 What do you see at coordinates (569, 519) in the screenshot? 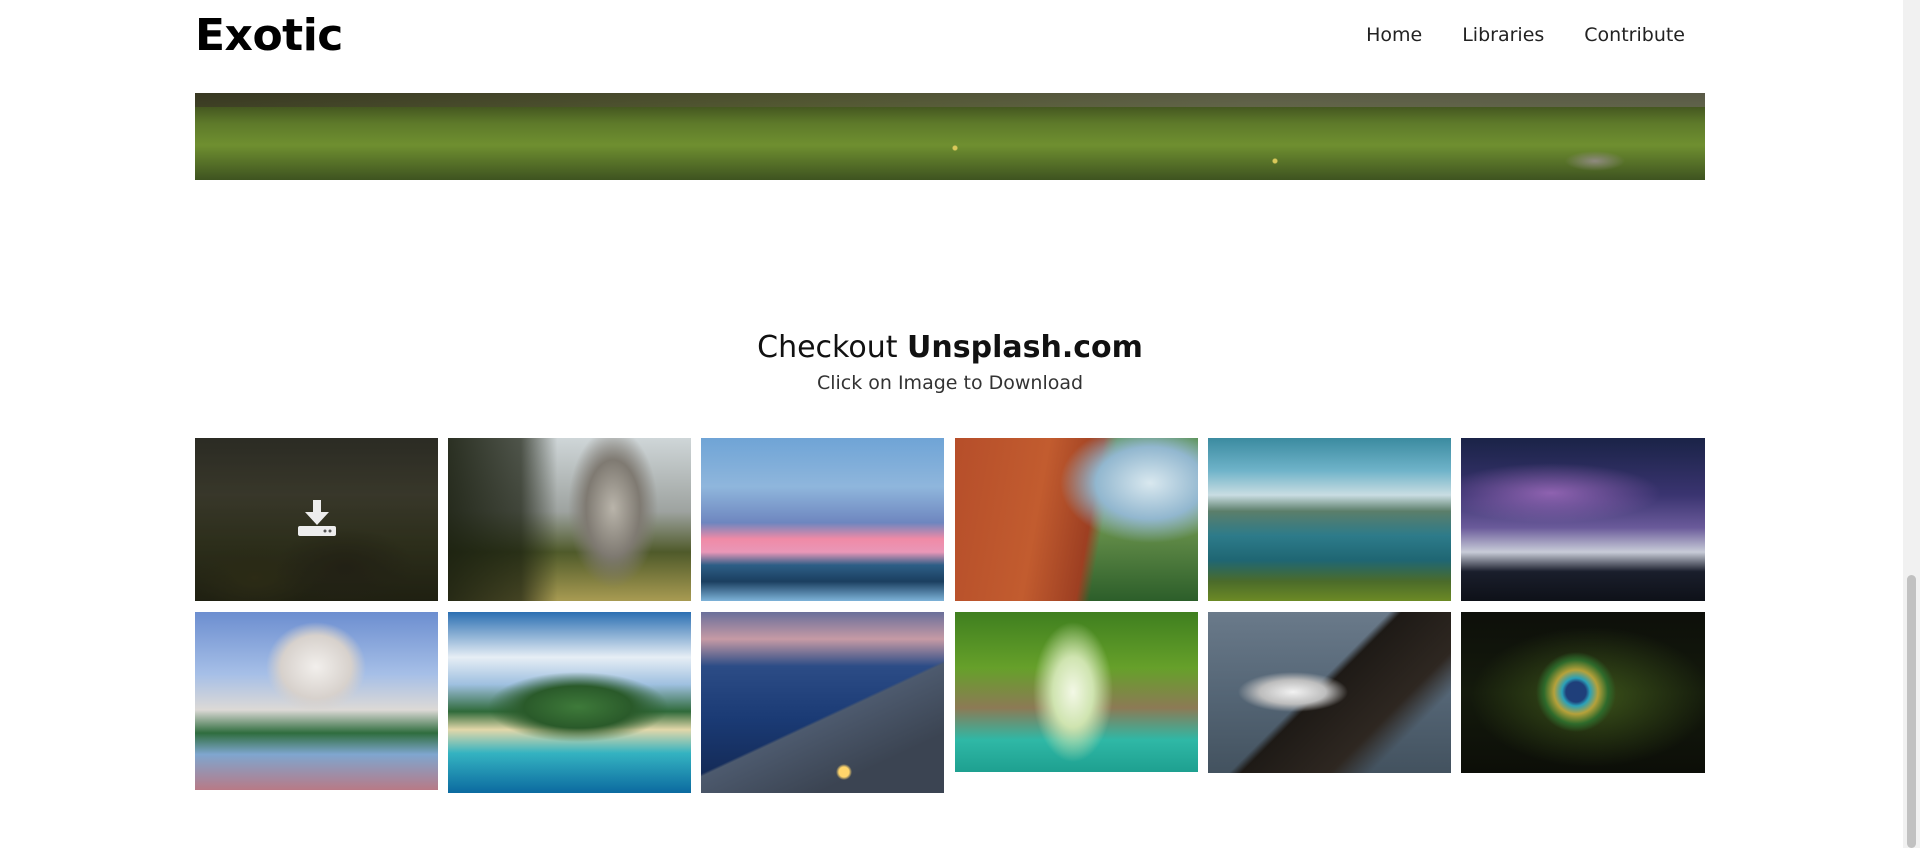
I see `gallery-image-pine-cliff` at bounding box center [569, 519].